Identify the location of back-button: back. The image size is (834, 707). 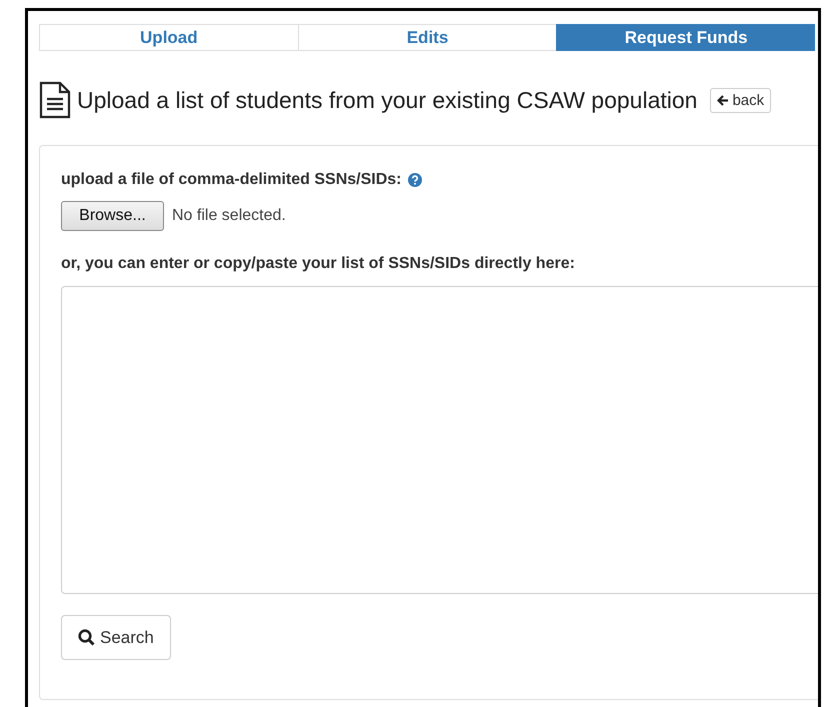
(741, 100).